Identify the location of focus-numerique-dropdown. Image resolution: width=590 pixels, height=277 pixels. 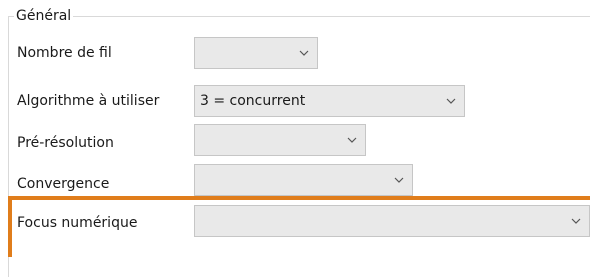
(392, 221).